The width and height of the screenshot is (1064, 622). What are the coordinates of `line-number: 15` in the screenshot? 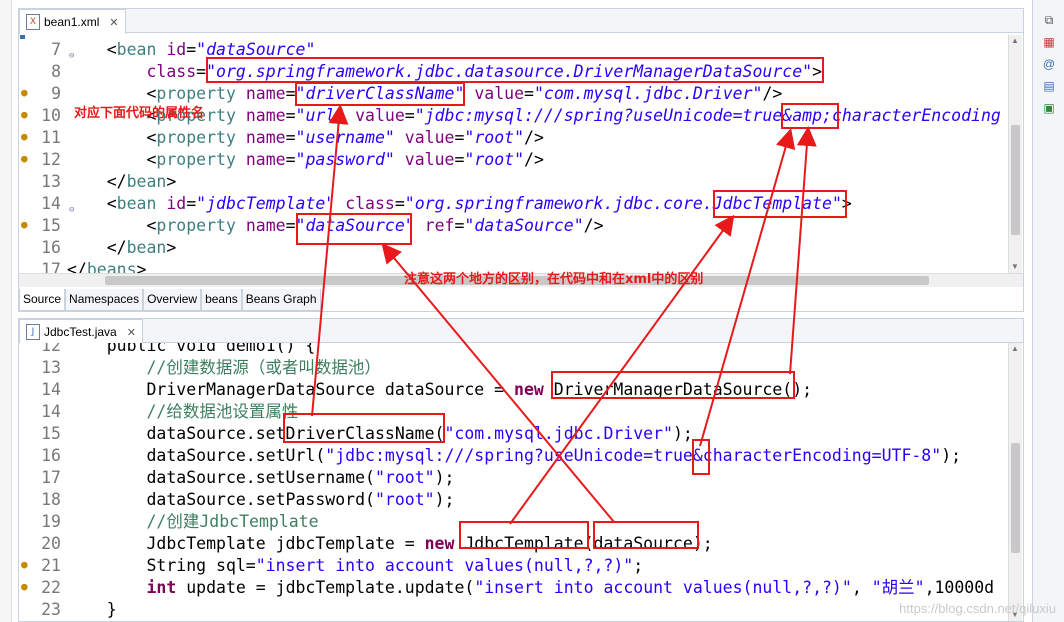 It's located at (42, 434).